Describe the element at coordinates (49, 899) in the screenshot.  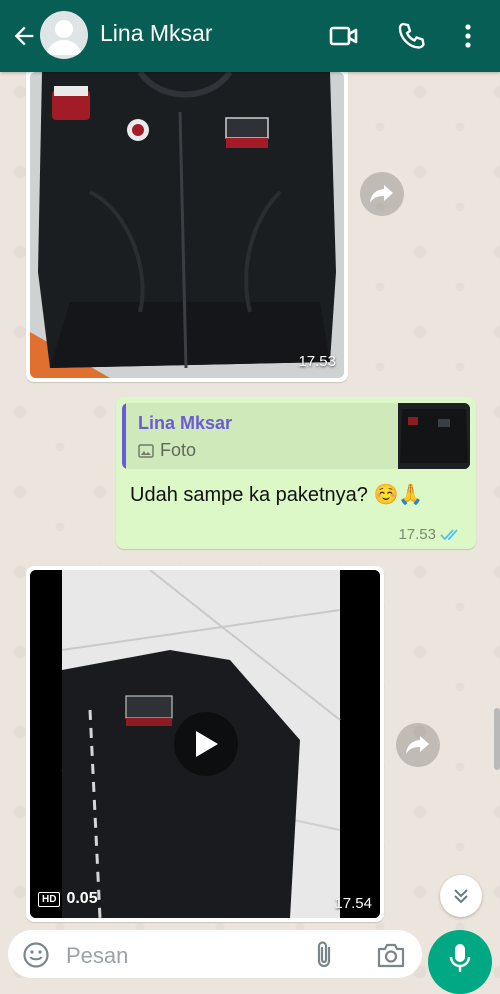
I see `hd-badge: HD` at that location.